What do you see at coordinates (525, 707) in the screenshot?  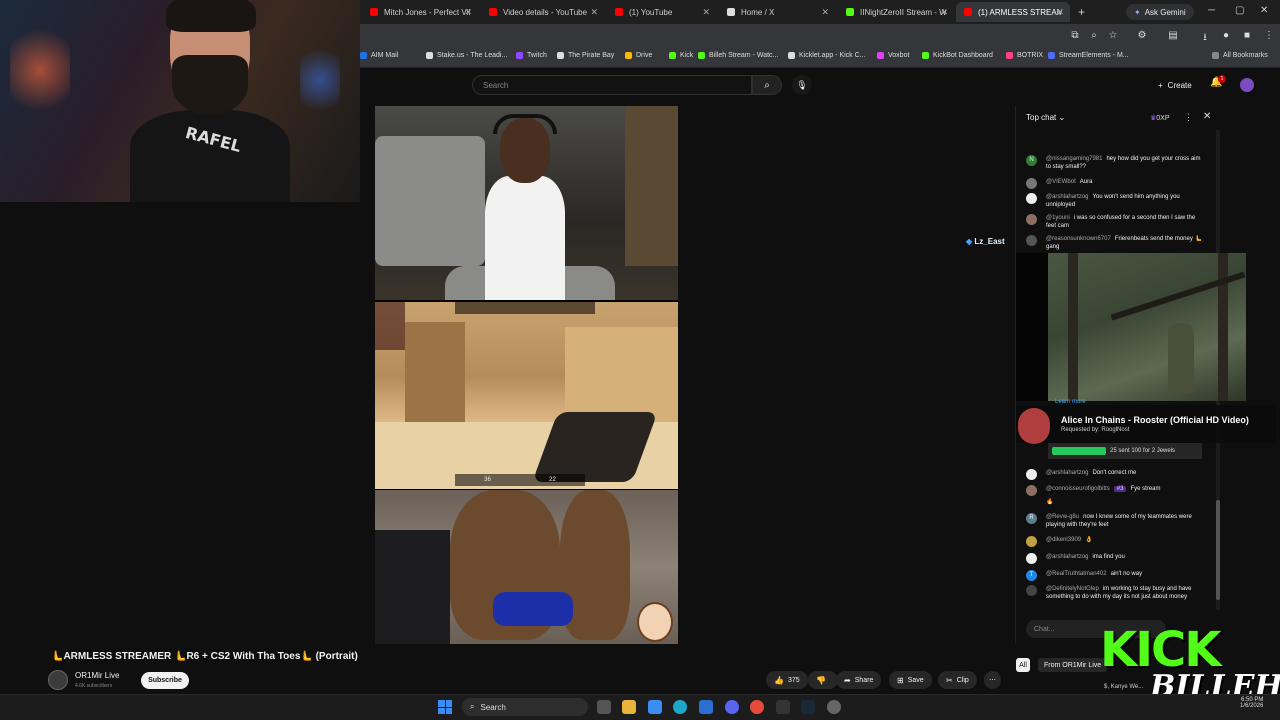 I see `taskbar-search: ⌕ Search` at bounding box center [525, 707].